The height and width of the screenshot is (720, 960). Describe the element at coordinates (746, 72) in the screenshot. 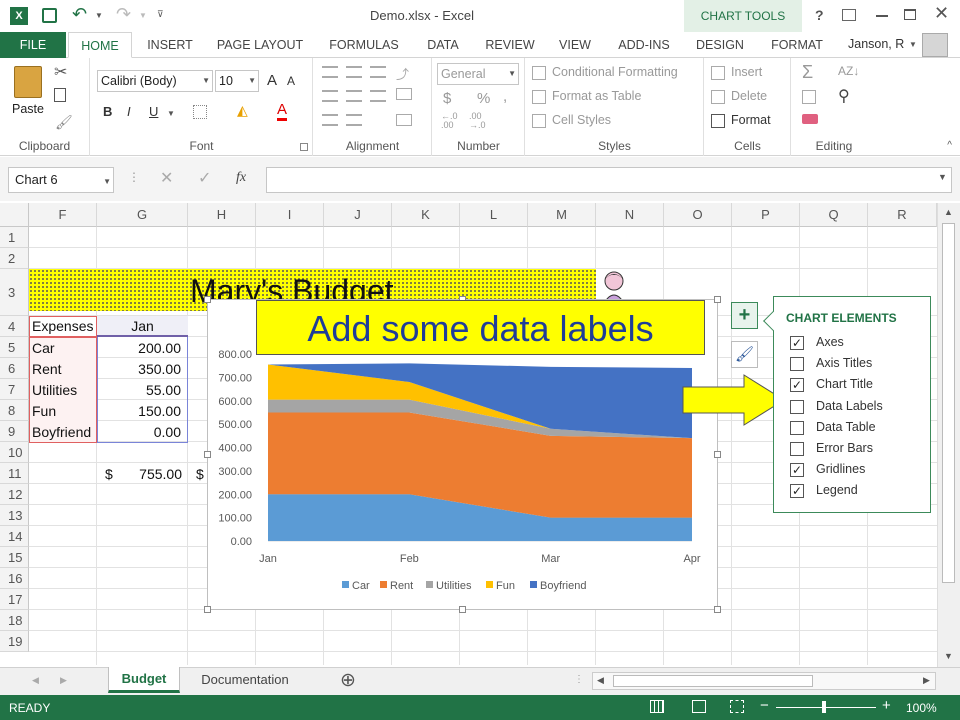

I see `insert-cells-button: Insert` at that location.